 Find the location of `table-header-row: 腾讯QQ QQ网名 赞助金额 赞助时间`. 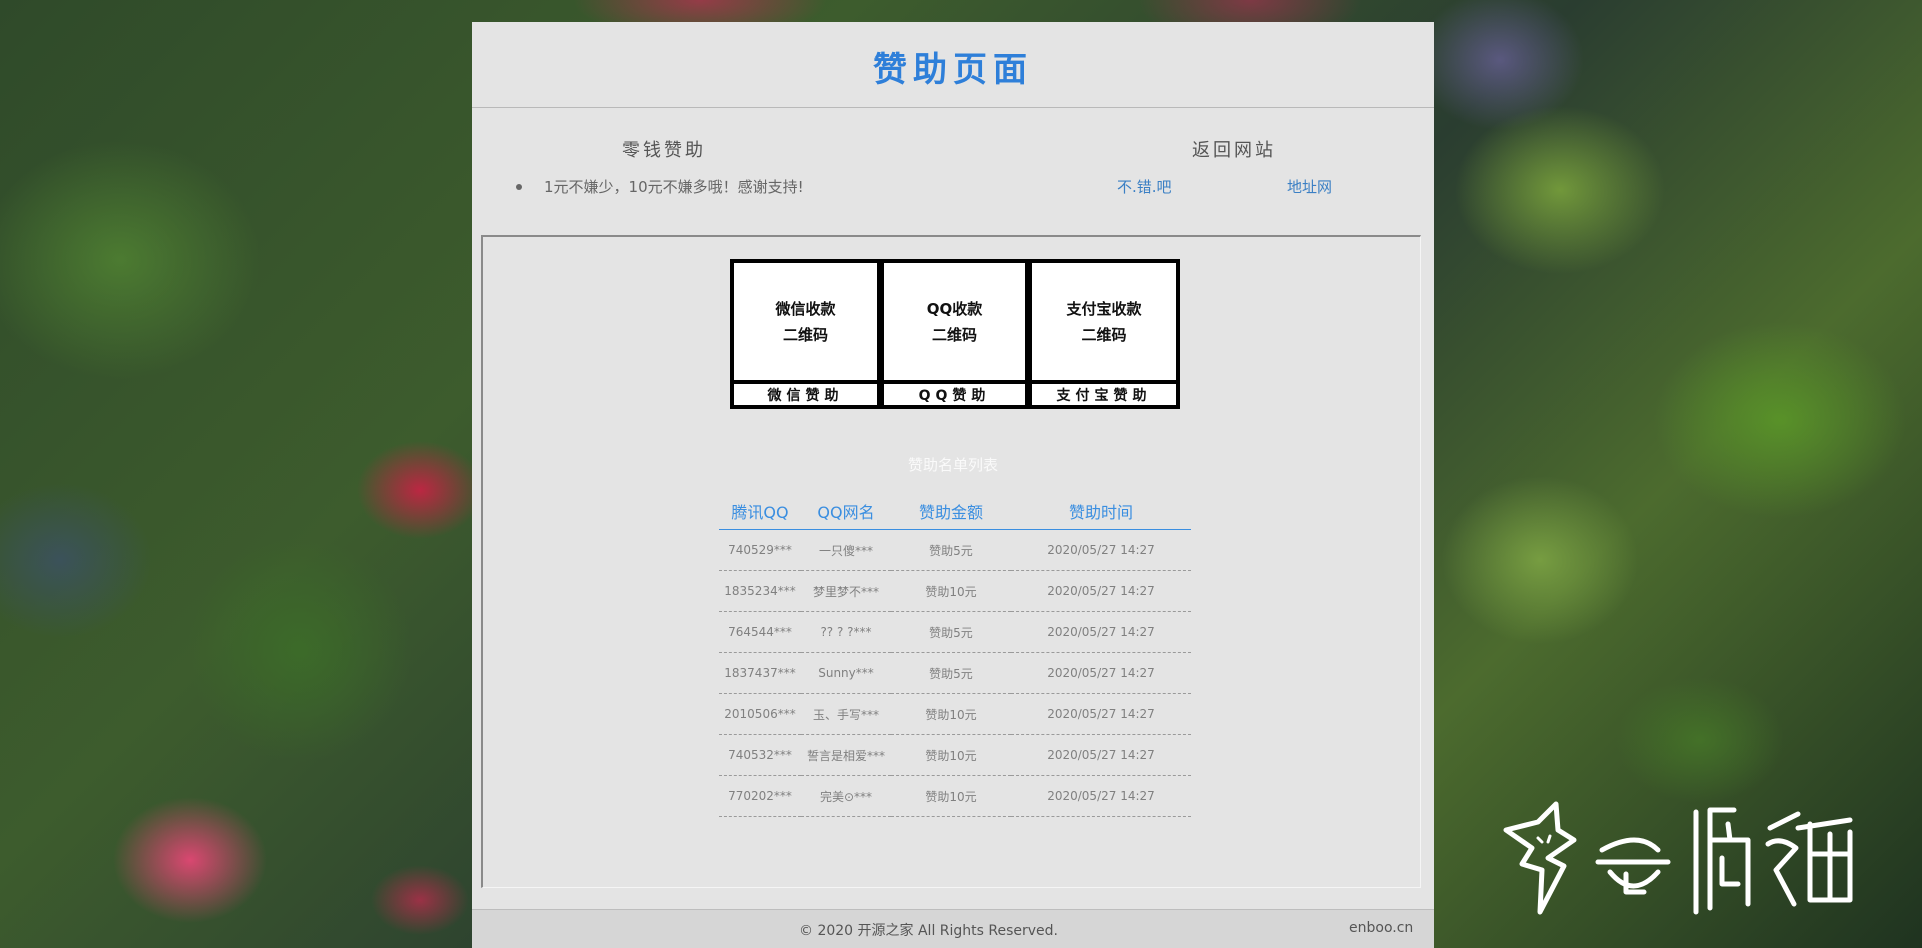

table-header-row: 腾讯QQ QQ网名 赞助金额 赞助时间 is located at coordinates (955, 511).